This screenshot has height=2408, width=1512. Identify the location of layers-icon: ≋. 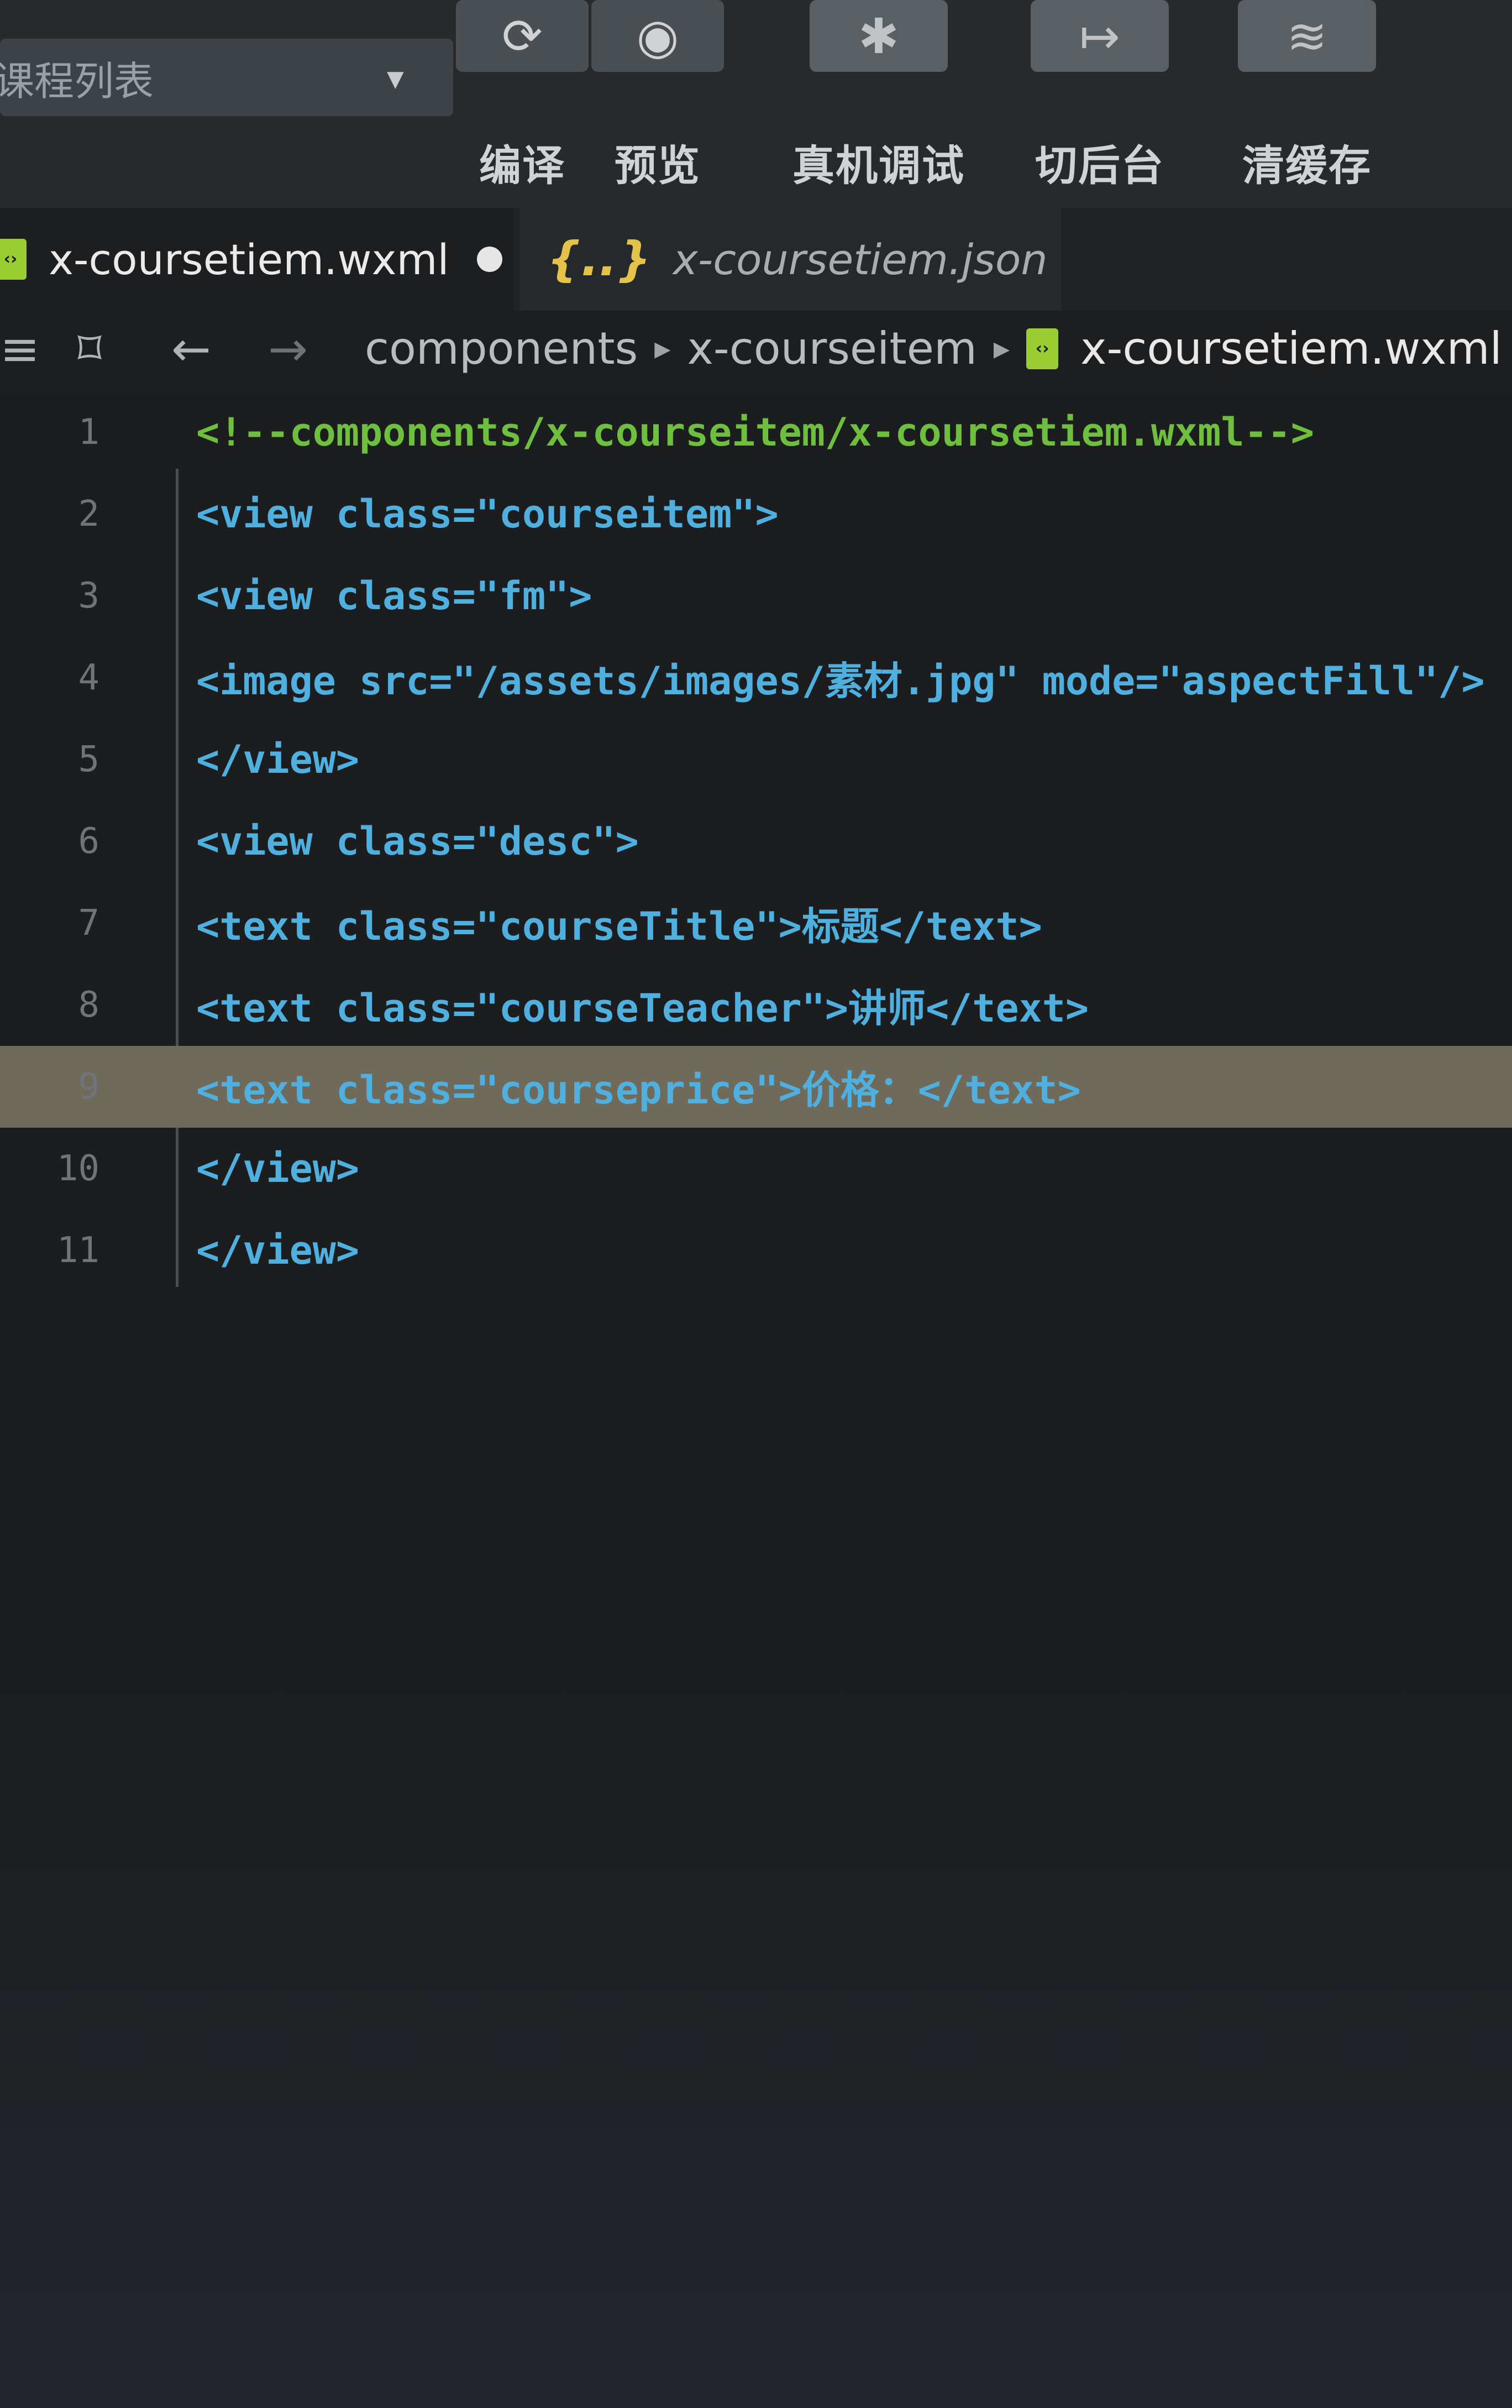
(1307, 36).